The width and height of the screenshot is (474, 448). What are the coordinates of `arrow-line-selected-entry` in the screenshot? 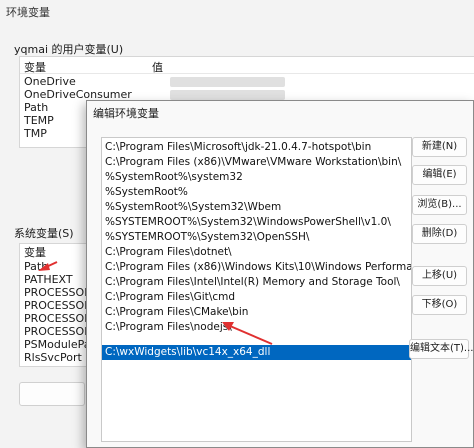 It's located at (251, 335).